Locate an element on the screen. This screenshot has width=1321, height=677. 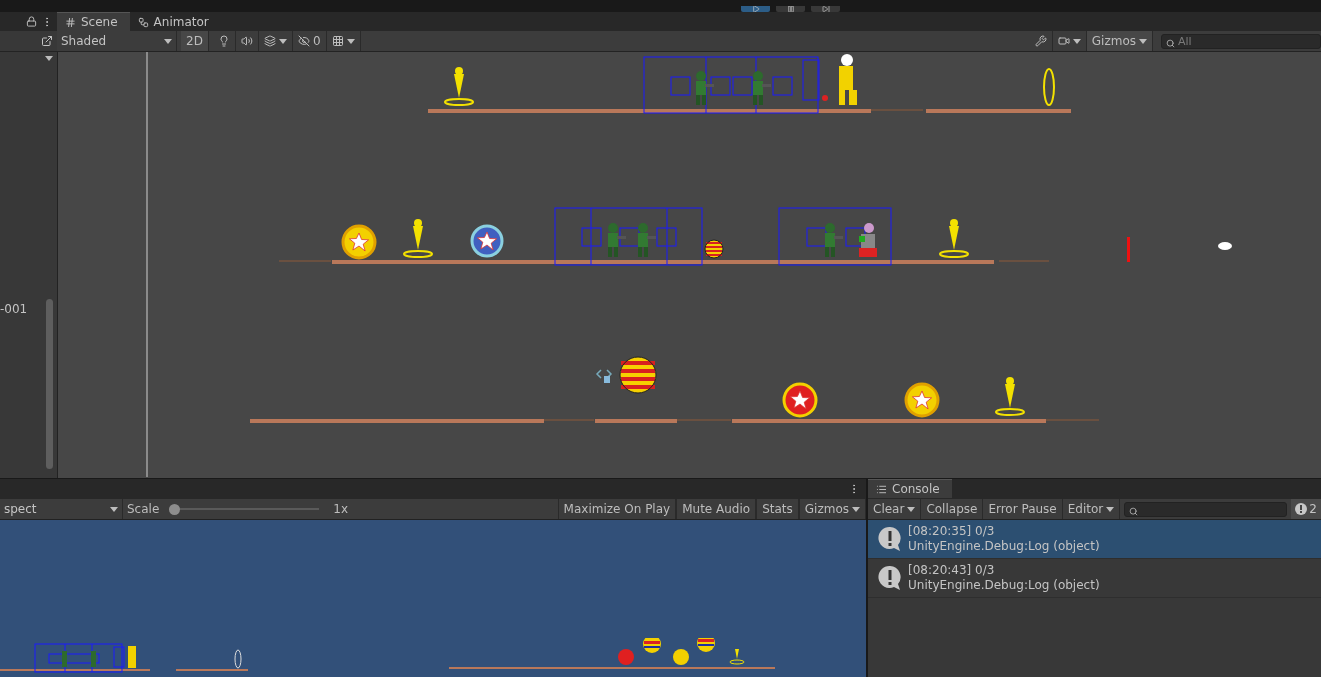
message-count-toggle: 2 is located at coordinates (1306, 509).